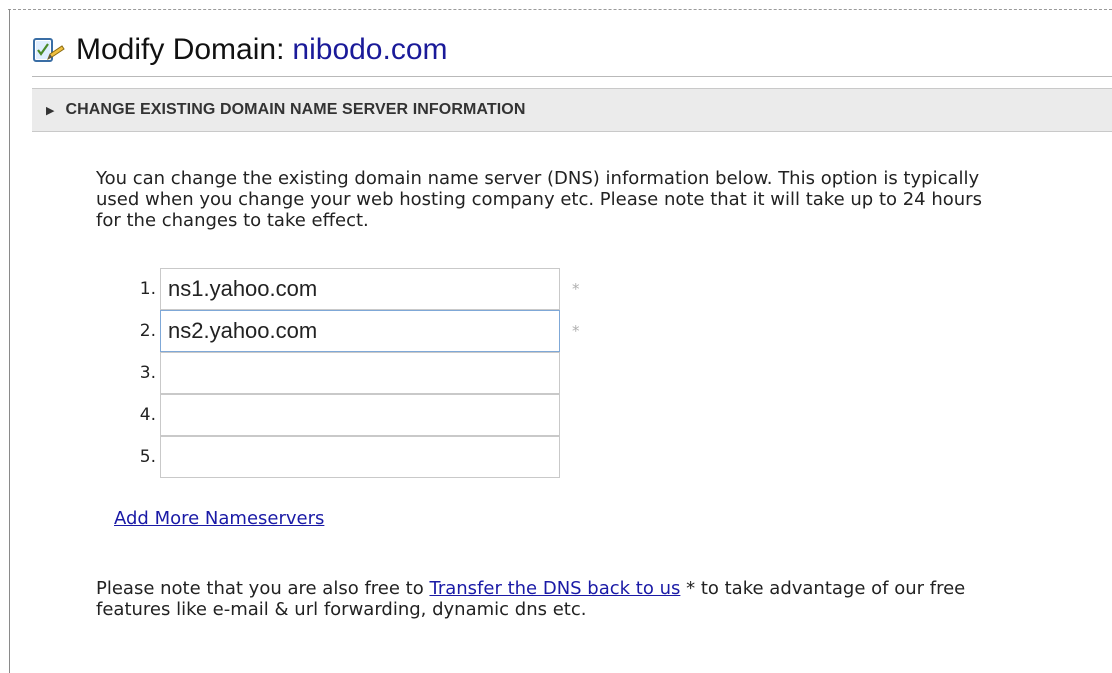  I want to click on nameserver-row-1: 1. *, so click(342, 289).